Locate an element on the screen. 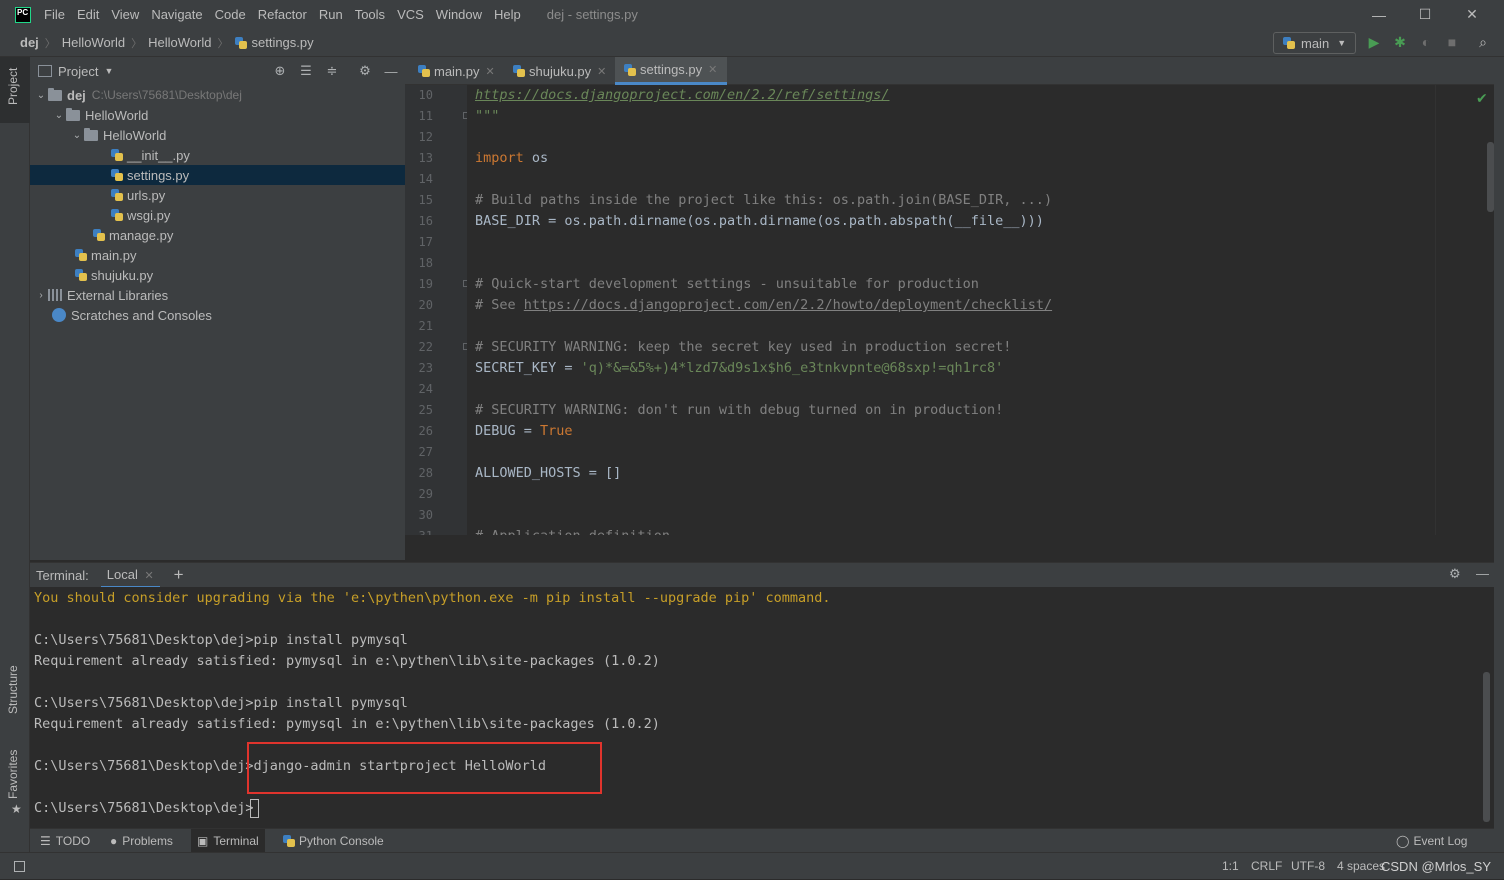  breadcrumb-folder: HelloWorld is located at coordinates (93, 42).